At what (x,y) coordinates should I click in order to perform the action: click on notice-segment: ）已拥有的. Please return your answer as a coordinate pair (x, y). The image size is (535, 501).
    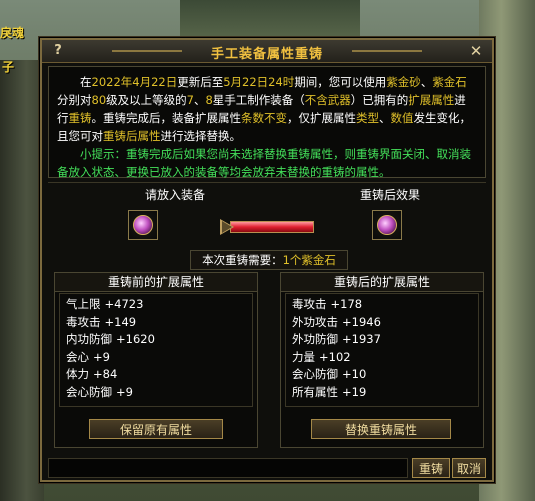
    Looking at the image, I should click on (379, 100).